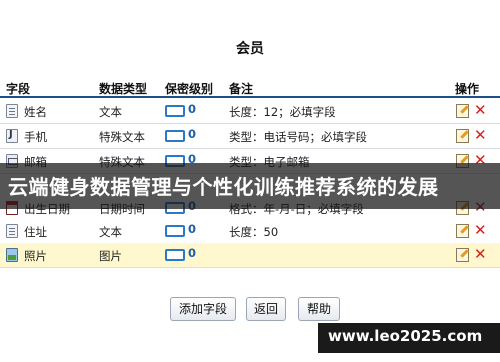 The width and height of the screenshot is (500, 362). I want to click on table-row-selected: 照片 图片 0 ✕, so click(250, 255).